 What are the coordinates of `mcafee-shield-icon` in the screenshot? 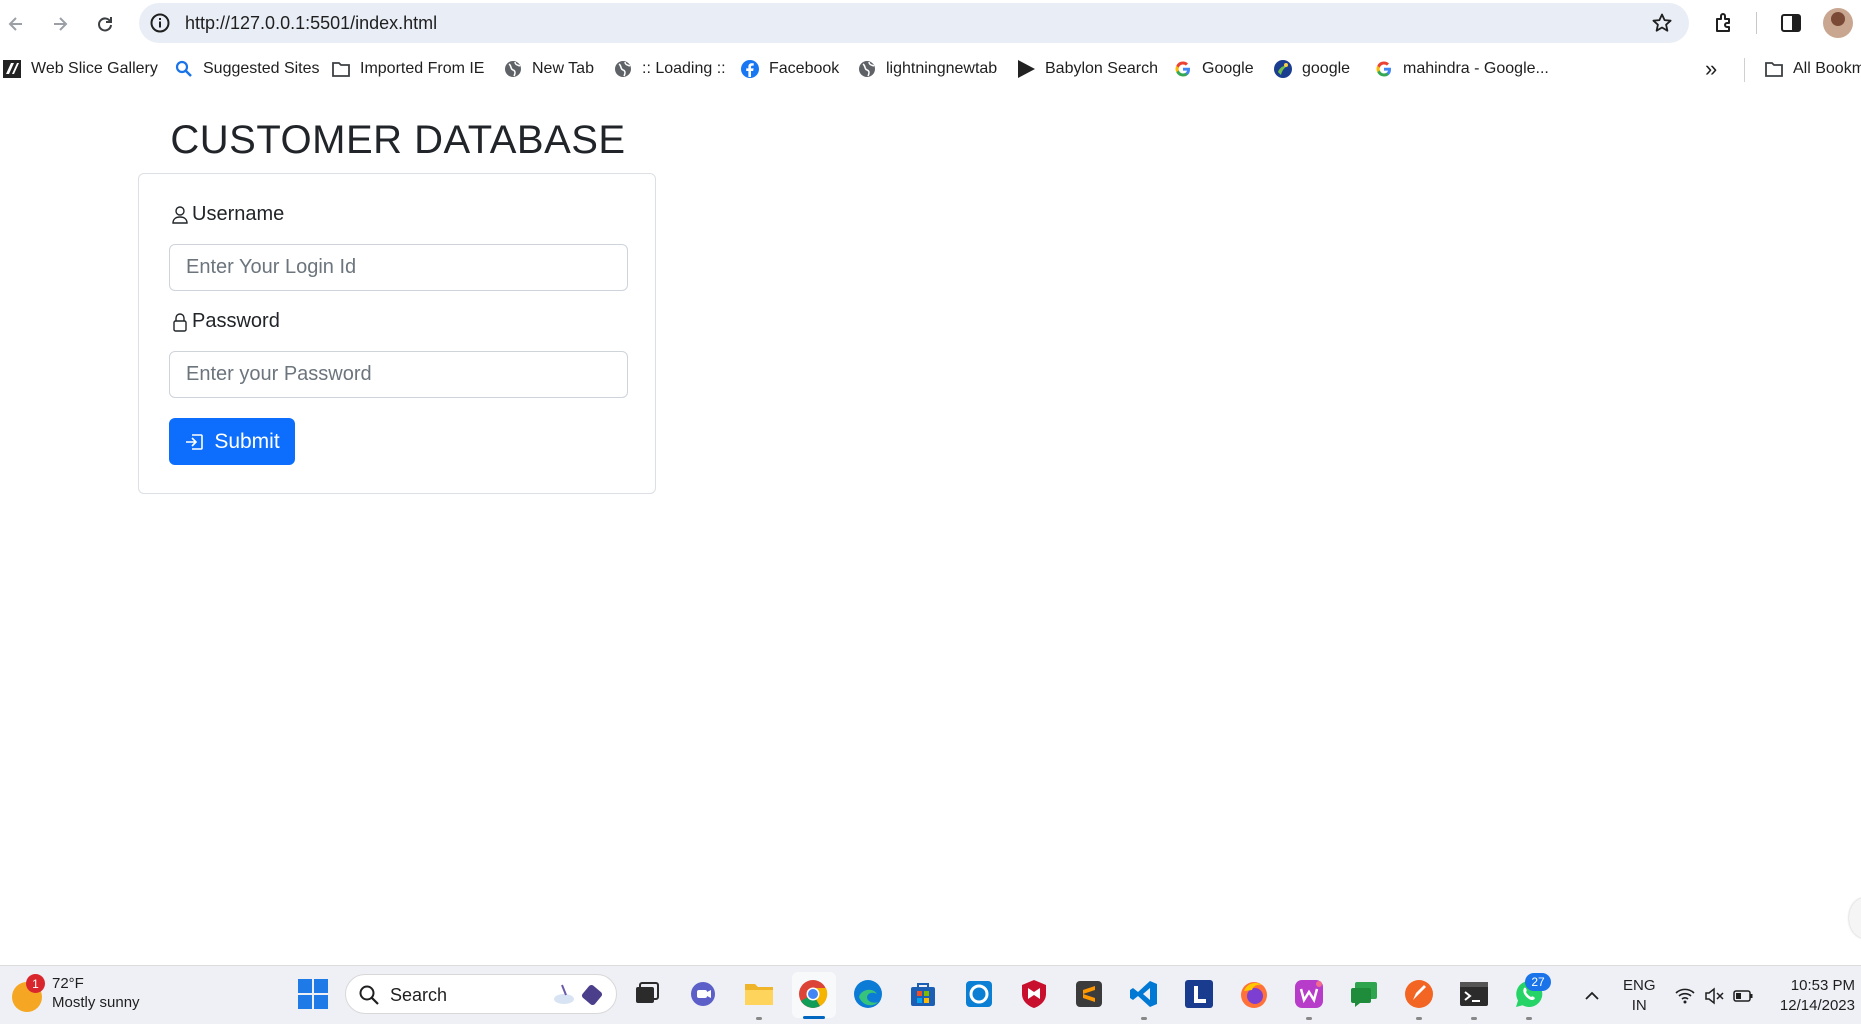 It's located at (1034, 994).